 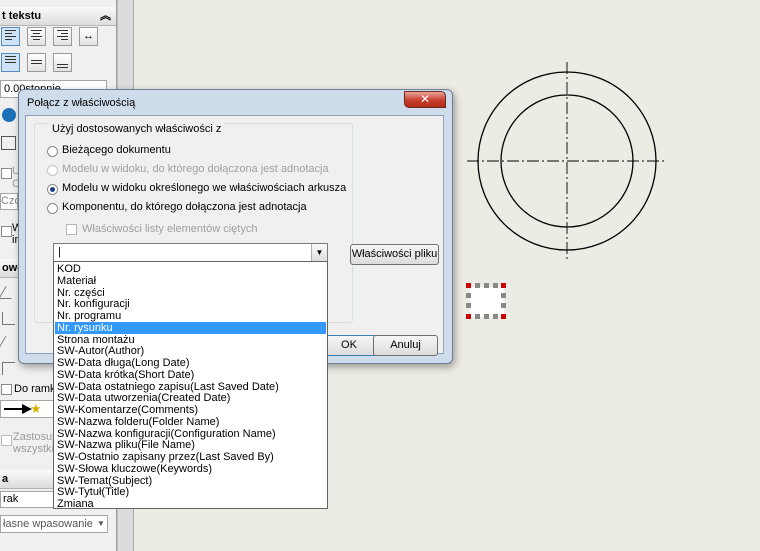 I want to click on to-frame-label: Do ramki, so click(x=36, y=389).